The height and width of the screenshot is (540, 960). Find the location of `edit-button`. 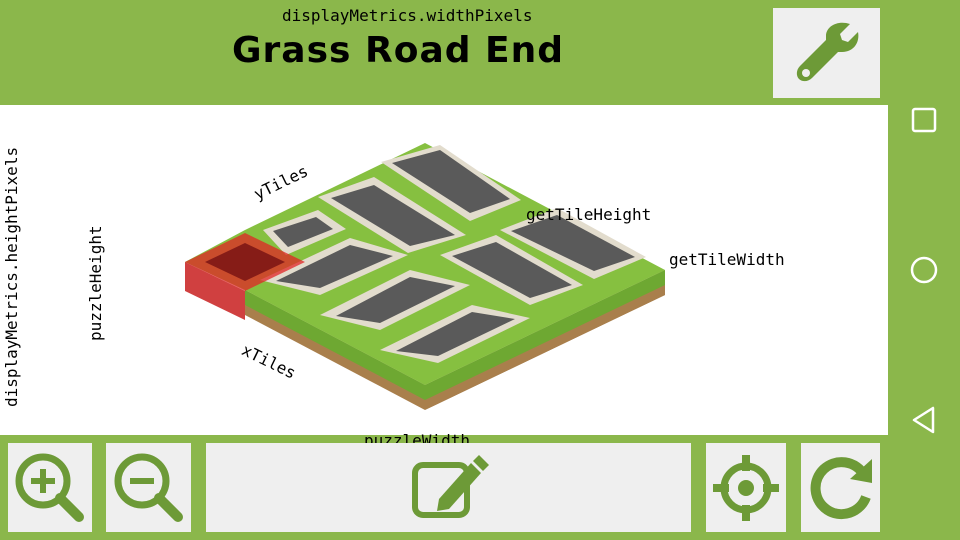

edit-button is located at coordinates (448, 487).